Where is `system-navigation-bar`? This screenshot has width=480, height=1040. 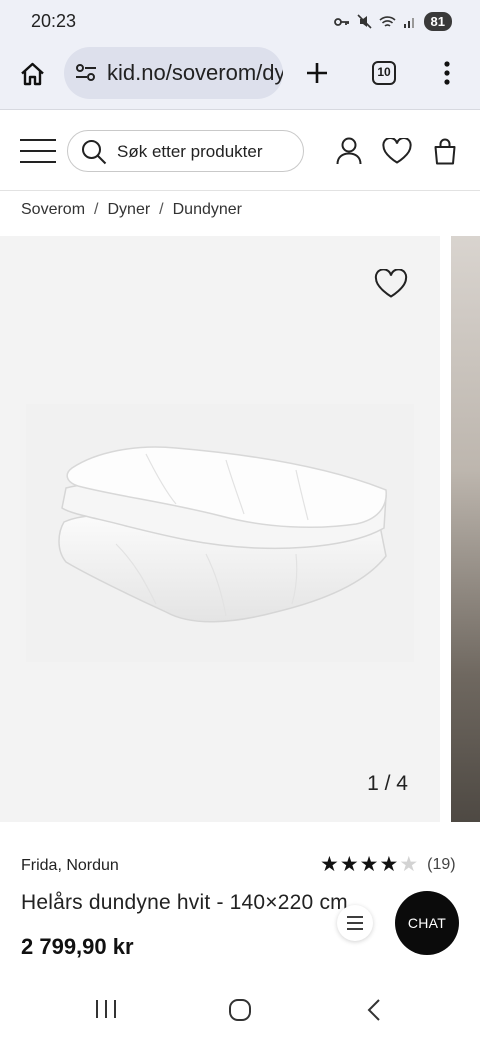 system-navigation-bar is located at coordinates (240, 1008).